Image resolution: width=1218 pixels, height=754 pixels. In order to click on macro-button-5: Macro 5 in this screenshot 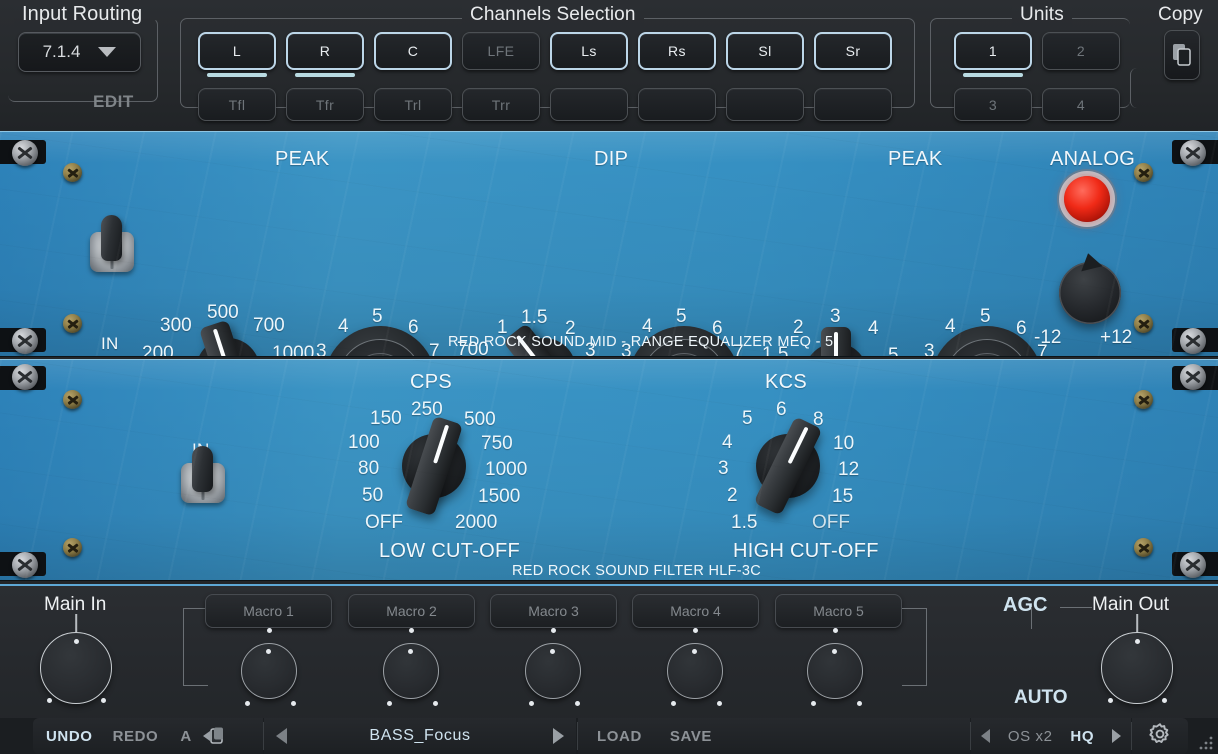, I will do `click(838, 611)`.